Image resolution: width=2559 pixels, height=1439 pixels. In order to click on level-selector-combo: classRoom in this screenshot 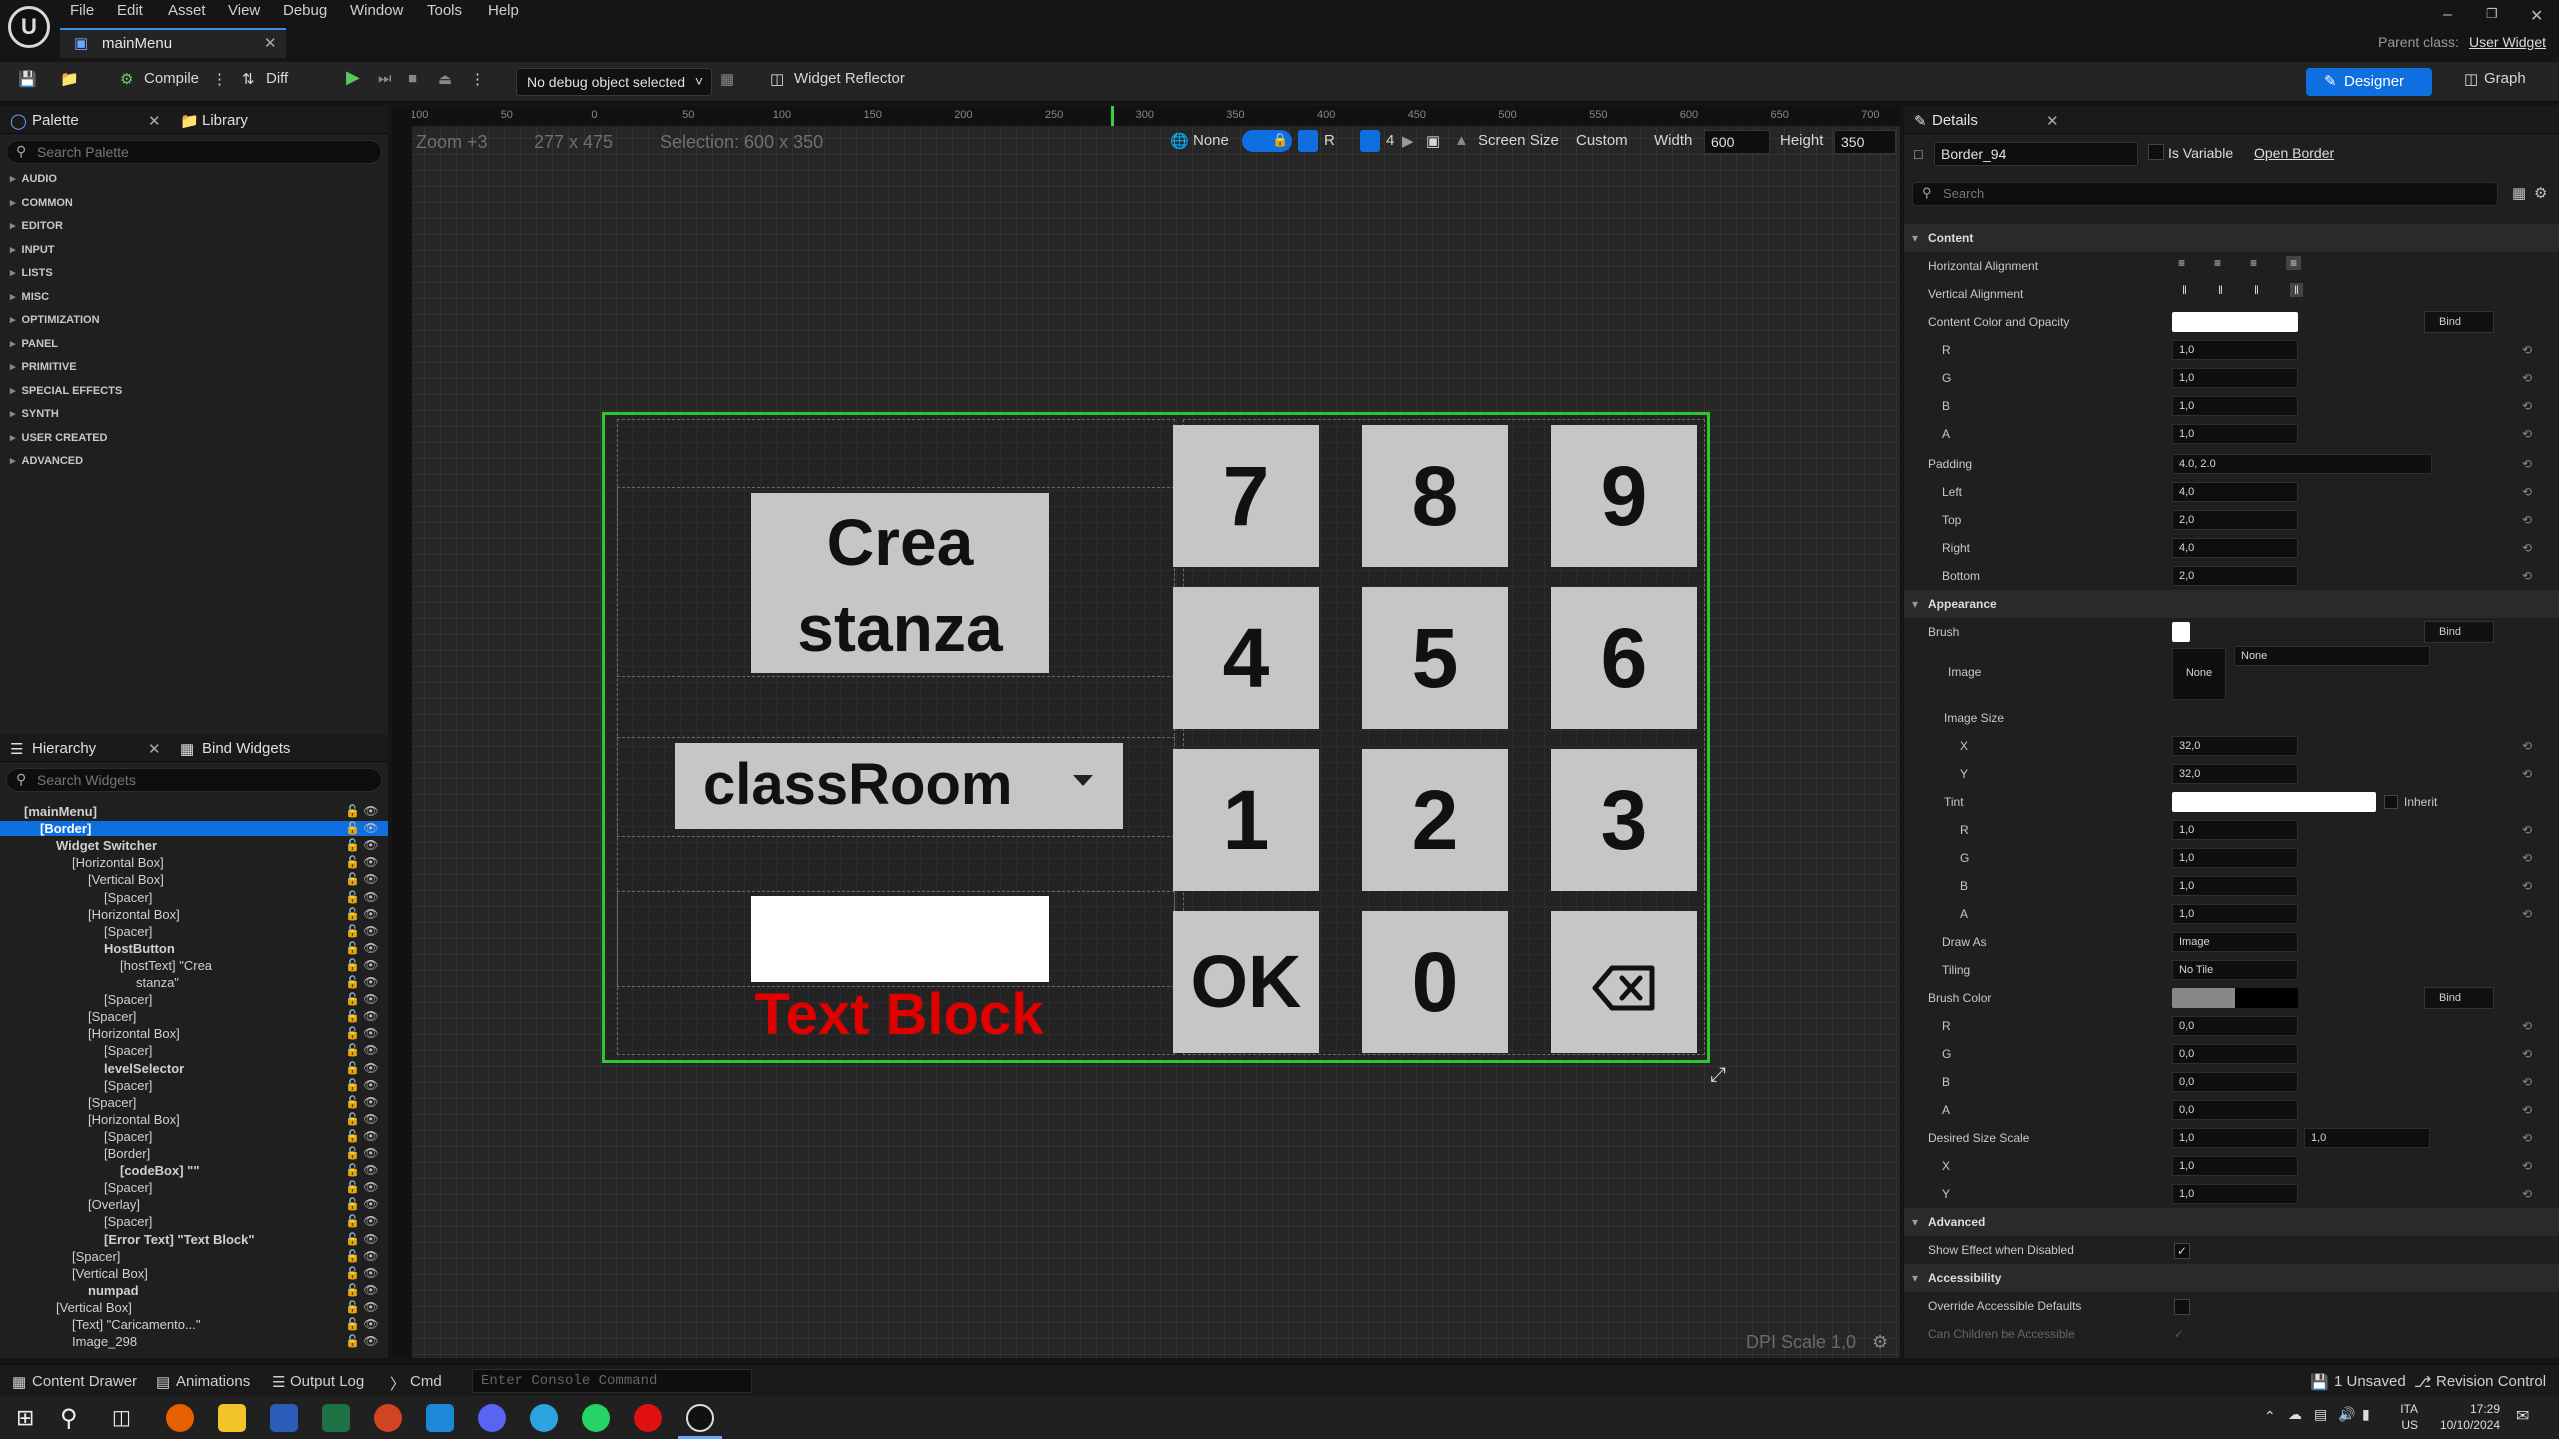, I will do `click(899, 786)`.